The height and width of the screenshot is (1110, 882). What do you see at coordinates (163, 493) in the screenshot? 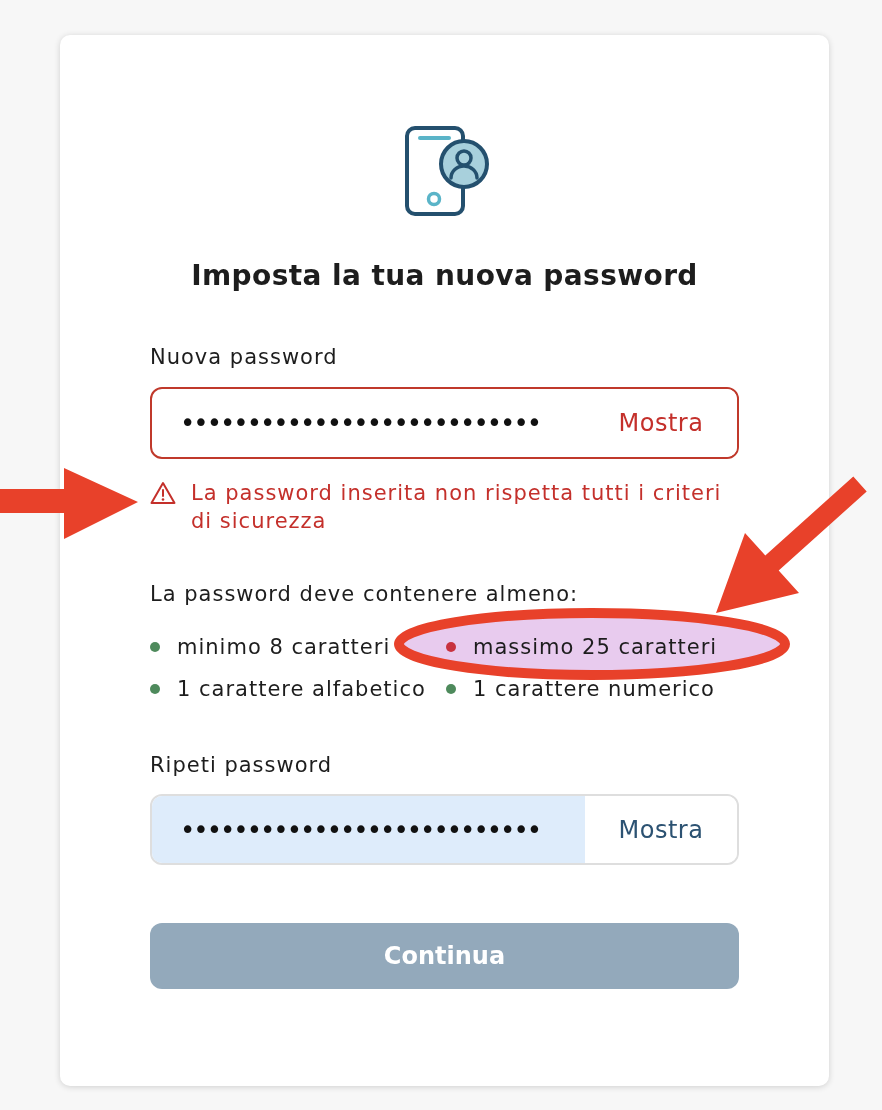
I see `warning-icon` at bounding box center [163, 493].